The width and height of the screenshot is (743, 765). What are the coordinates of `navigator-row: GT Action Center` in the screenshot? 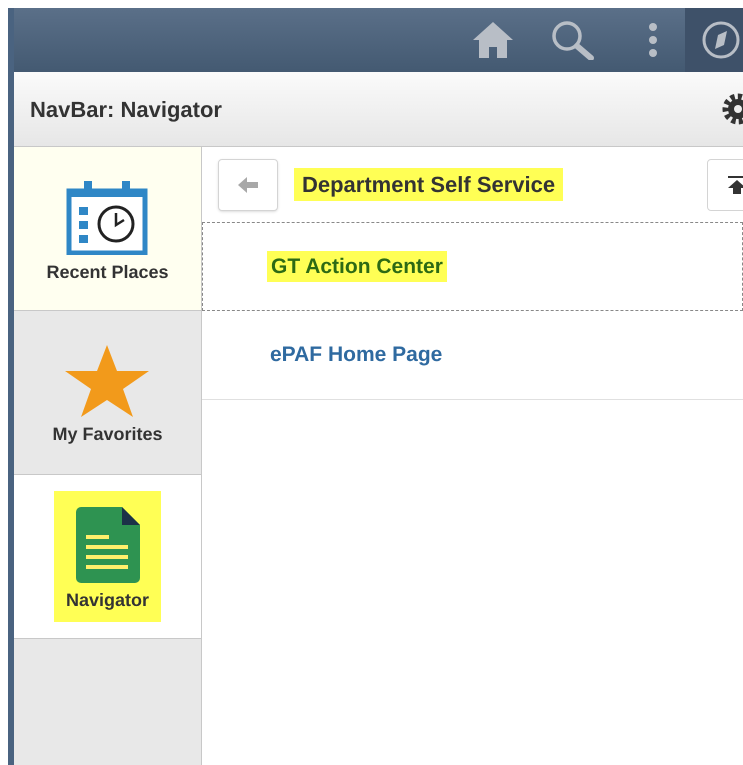 It's located at (472, 266).